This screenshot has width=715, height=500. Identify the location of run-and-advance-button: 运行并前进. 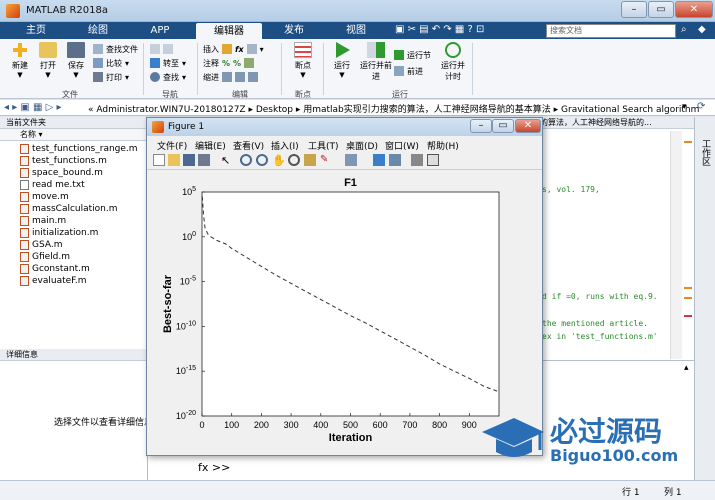
(376, 62).